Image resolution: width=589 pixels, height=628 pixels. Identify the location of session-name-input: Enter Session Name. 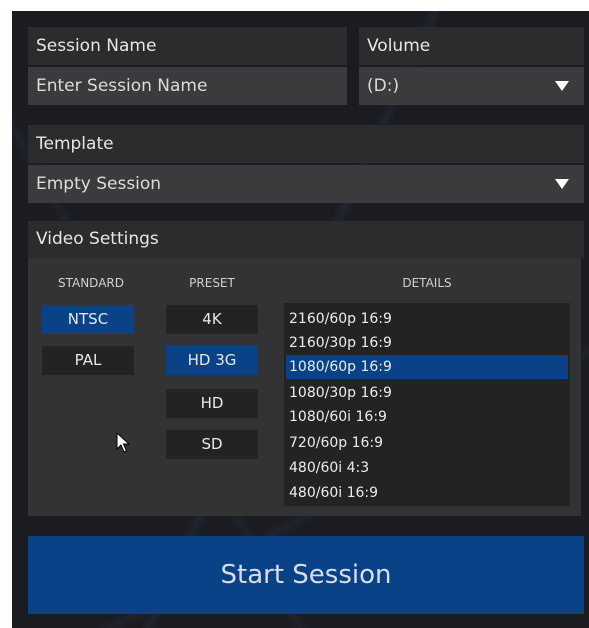
(187, 86).